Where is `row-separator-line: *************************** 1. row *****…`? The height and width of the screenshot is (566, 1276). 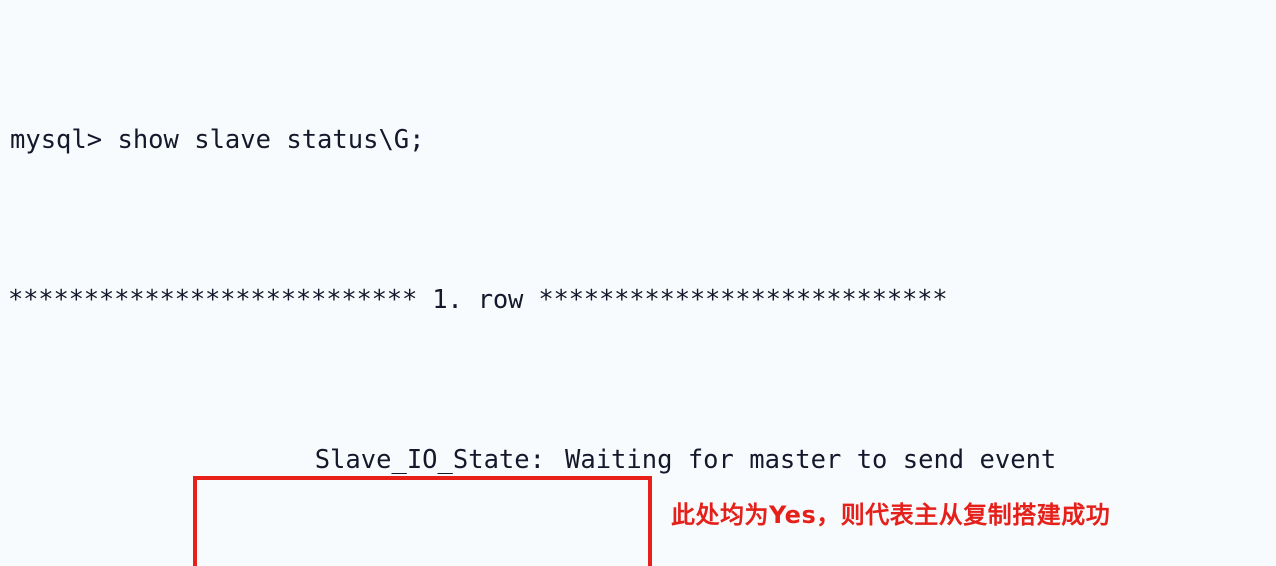 row-separator-line: *************************** 1. row *****… is located at coordinates (478, 300).